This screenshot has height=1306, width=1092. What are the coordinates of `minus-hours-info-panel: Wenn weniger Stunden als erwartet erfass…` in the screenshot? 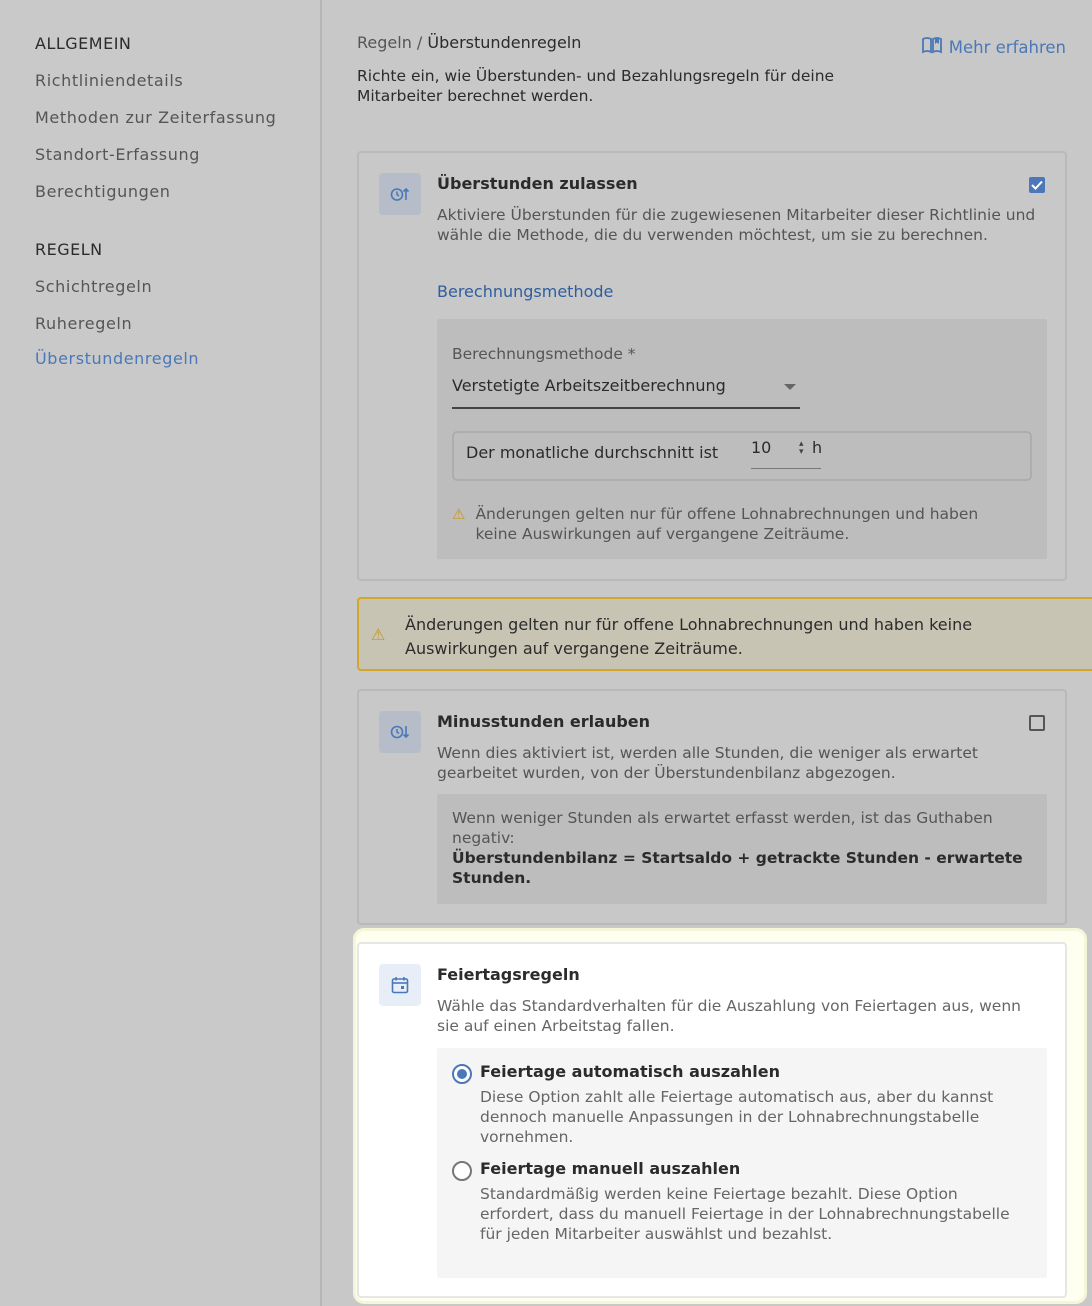 It's located at (742, 849).